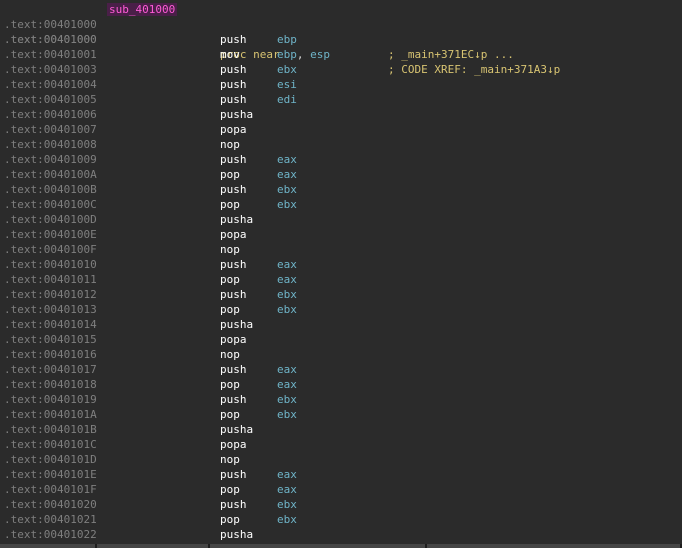 This screenshot has height=548, width=682. Describe the element at coordinates (287, 99) in the screenshot. I see `register-operand: edi` at that location.